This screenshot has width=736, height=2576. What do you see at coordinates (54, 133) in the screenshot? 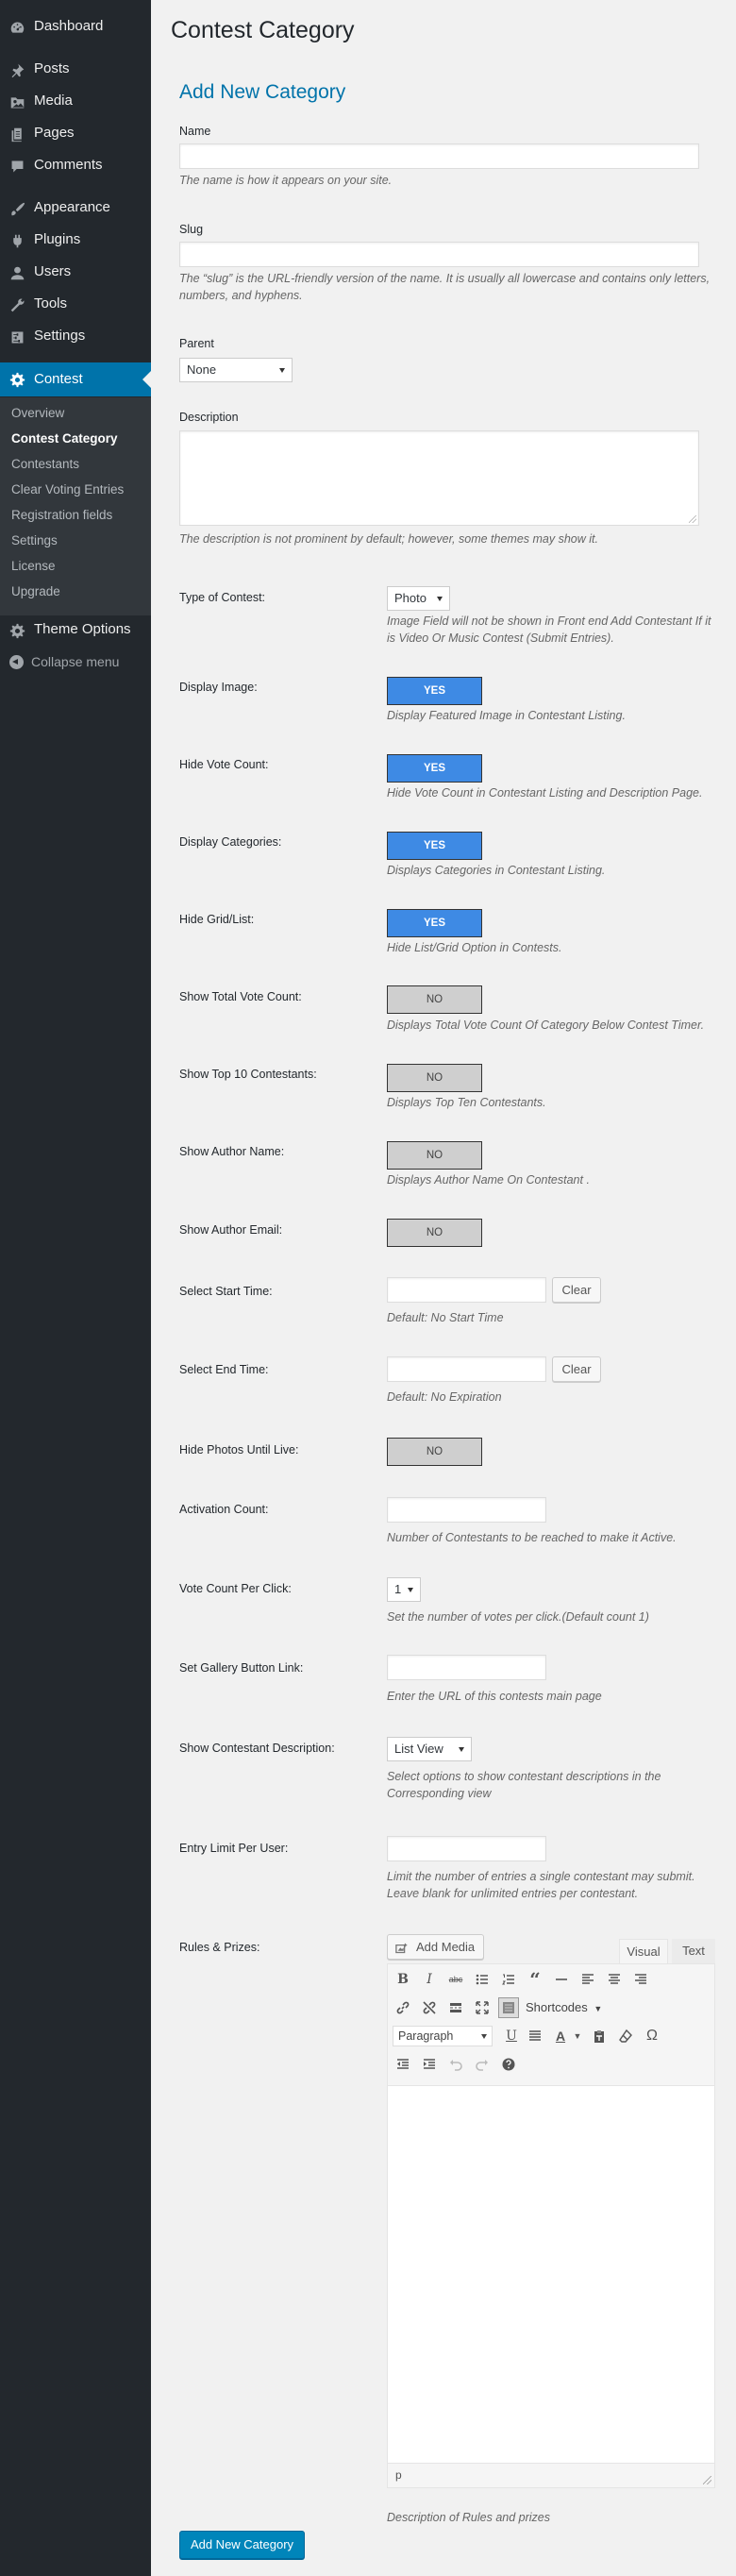
I see `menu-pages-label: Pages` at bounding box center [54, 133].